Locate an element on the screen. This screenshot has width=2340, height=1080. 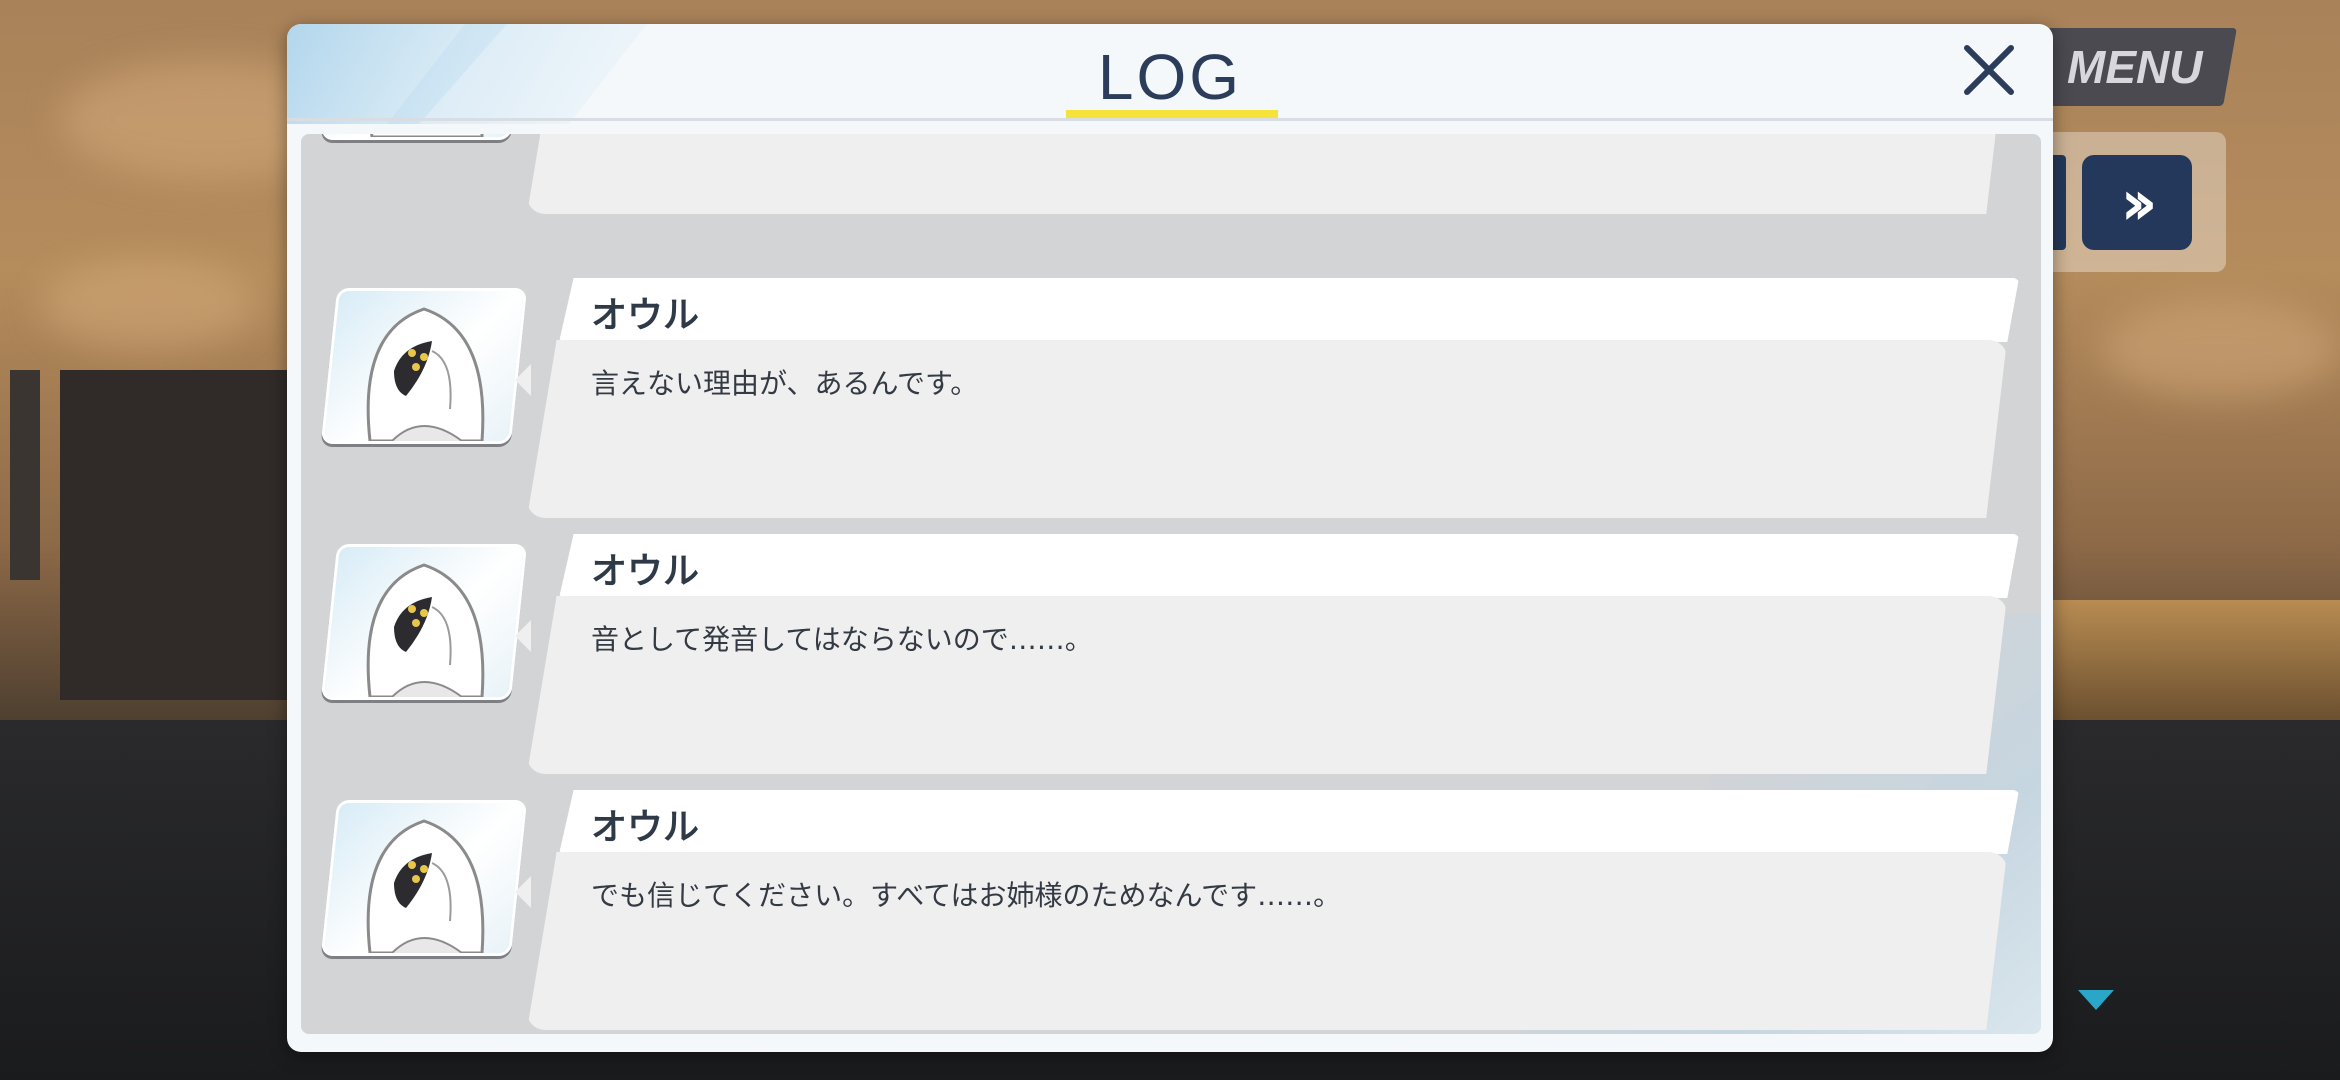
close-icon is located at coordinates (1989, 70).